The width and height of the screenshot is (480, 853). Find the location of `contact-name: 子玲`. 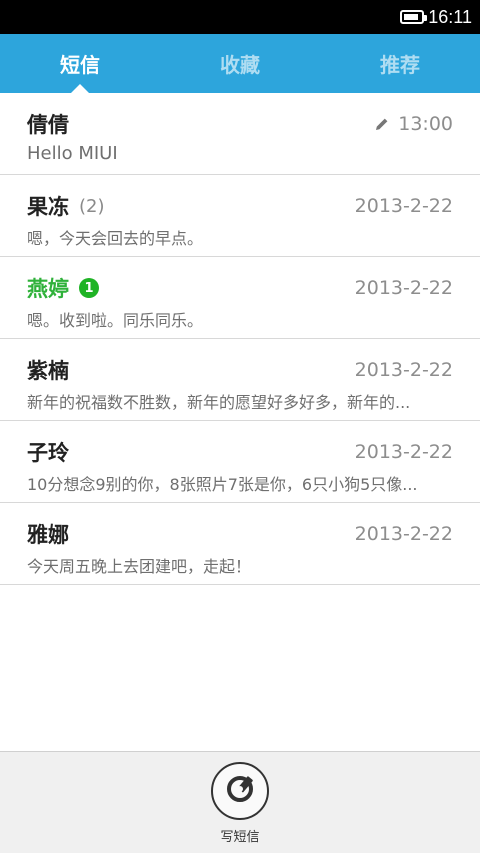

contact-name: 子玲 is located at coordinates (48, 453).